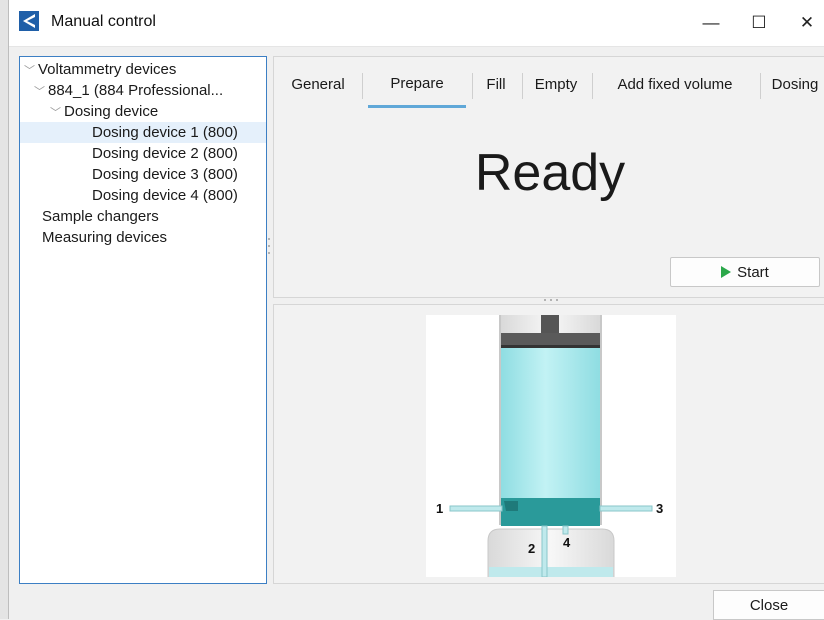 This screenshot has height=620, width=824. What do you see at coordinates (439, 508) in the screenshot?
I see `port-1-label: 1` at bounding box center [439, 508].